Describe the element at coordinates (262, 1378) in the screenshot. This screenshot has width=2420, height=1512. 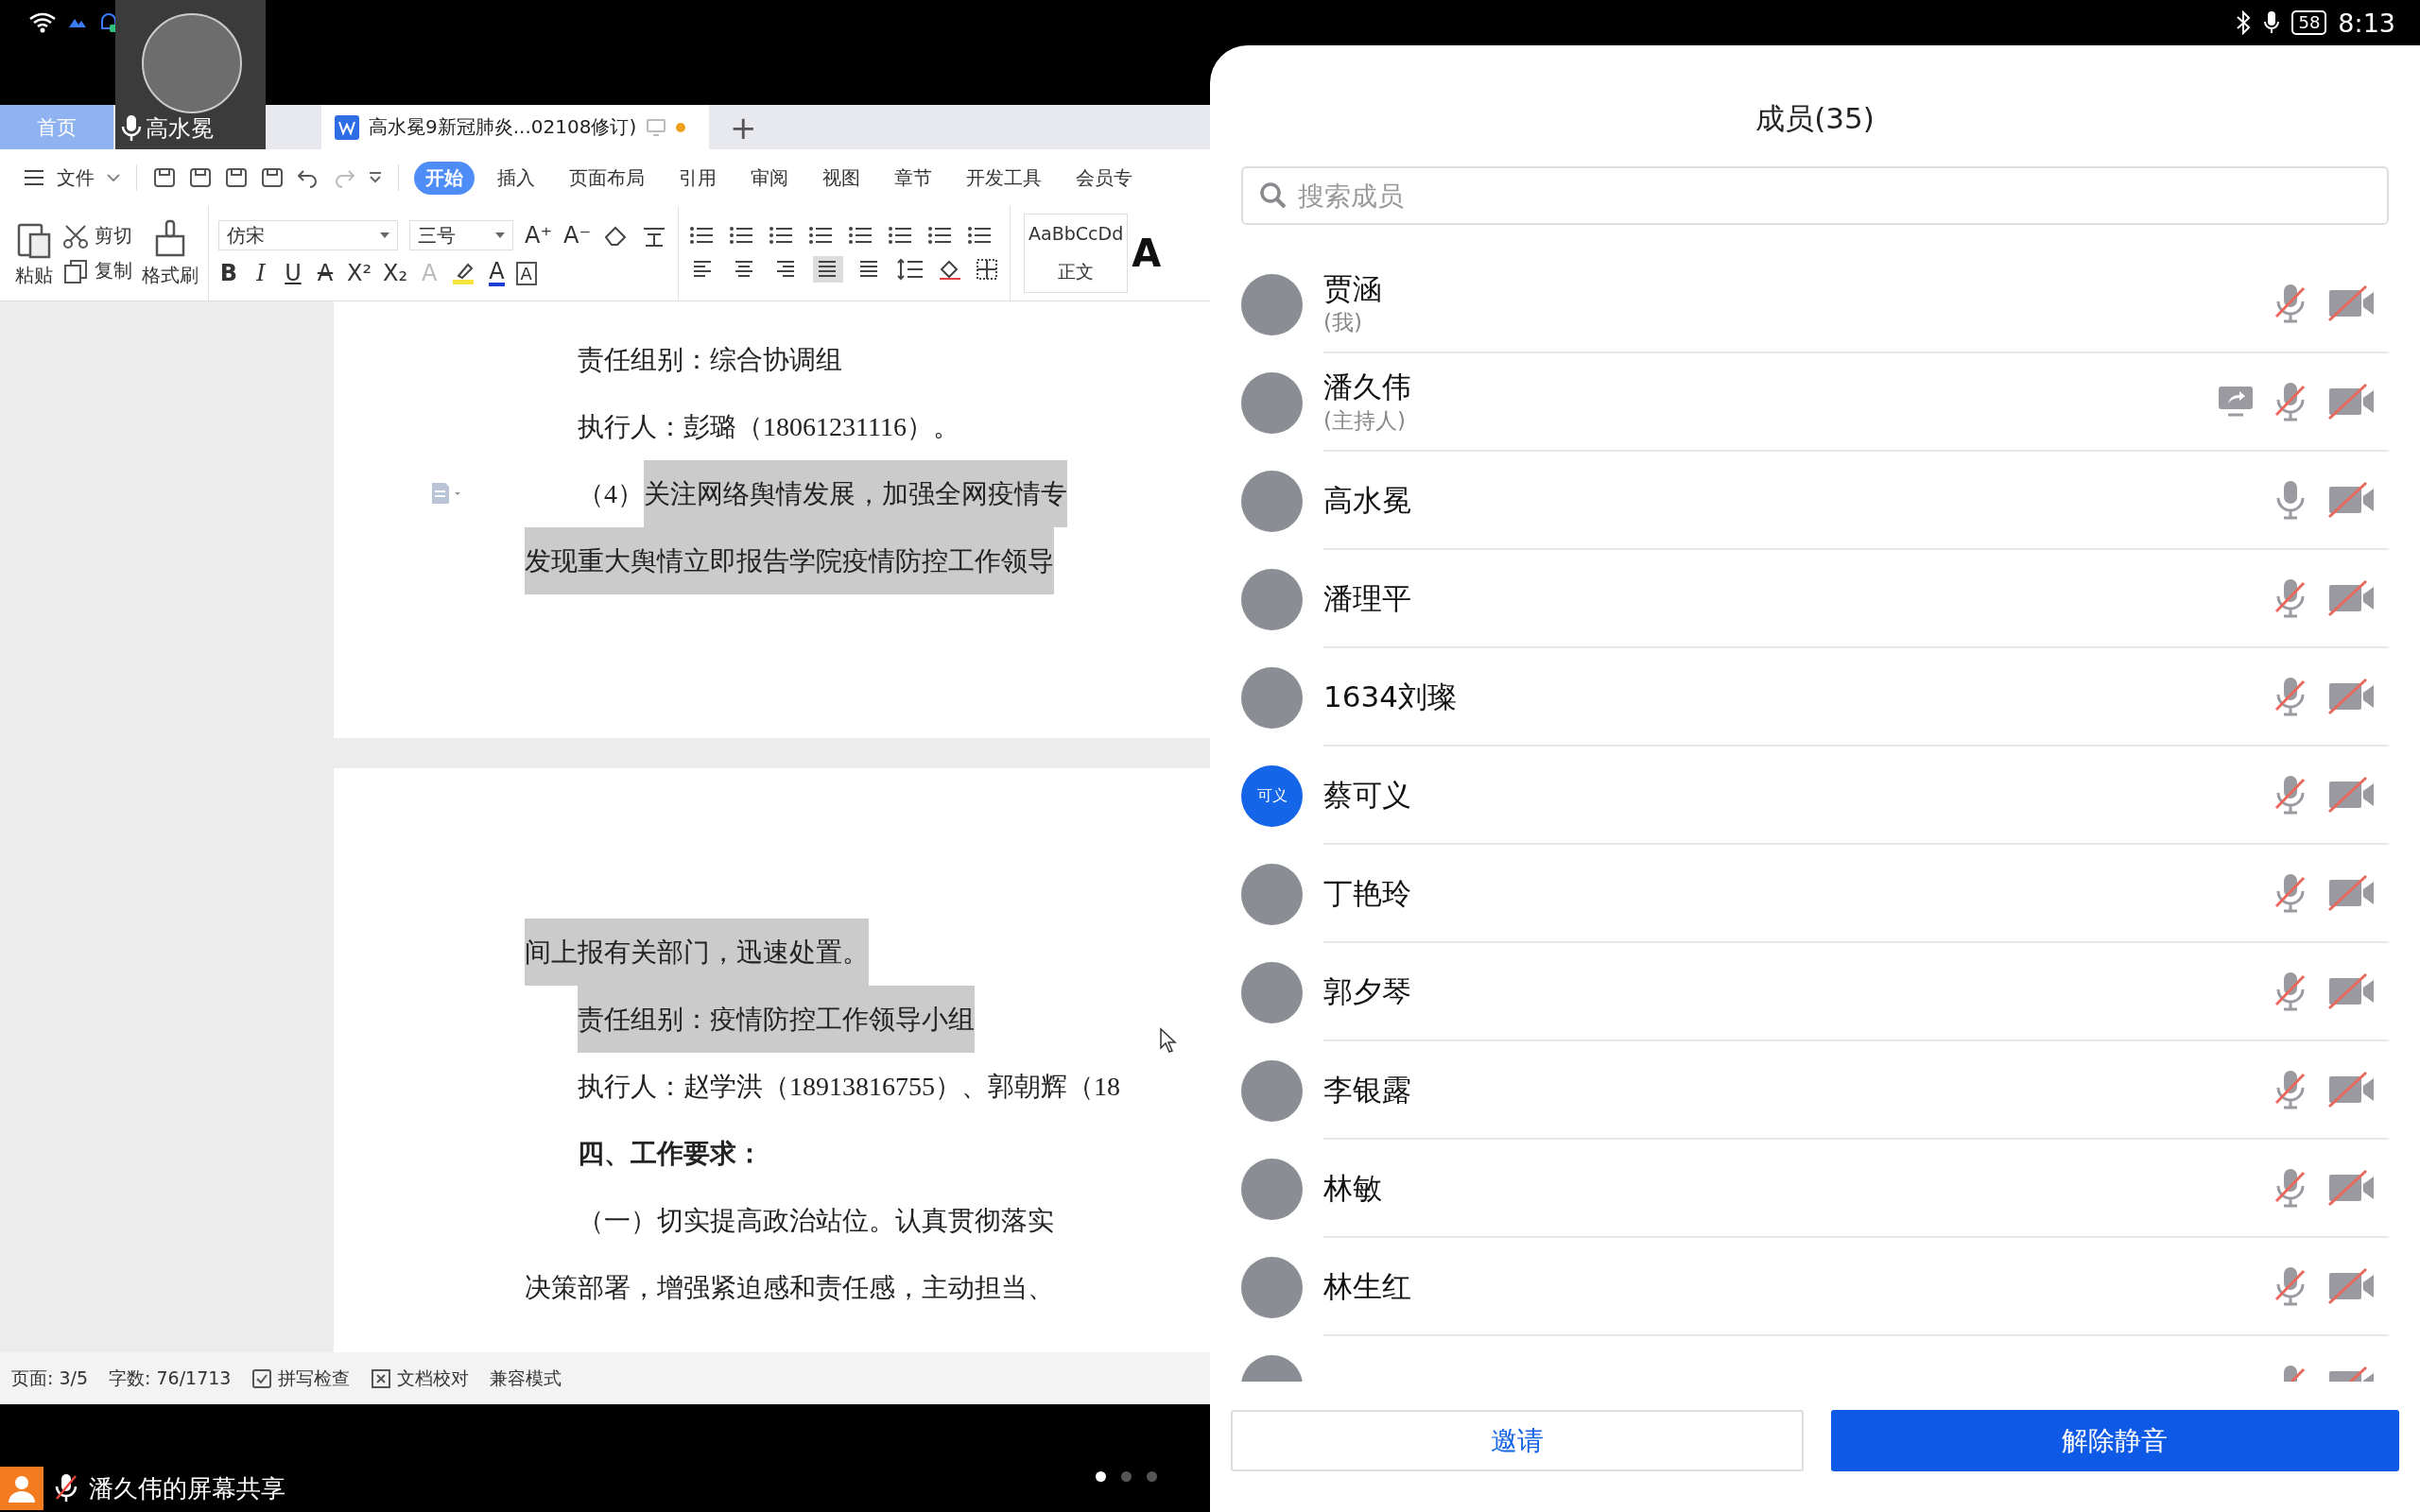
I see `checkbox-icon` at that location.